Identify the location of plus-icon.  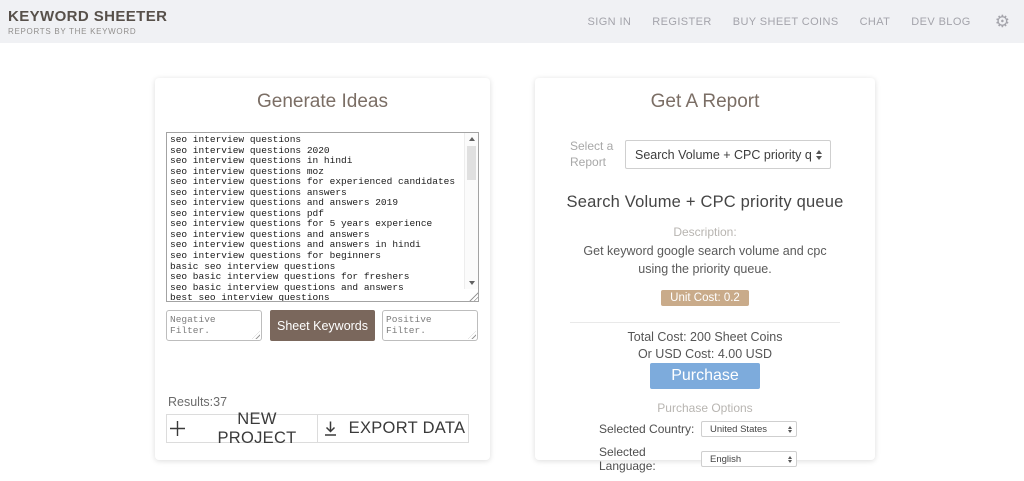
(177, 428).